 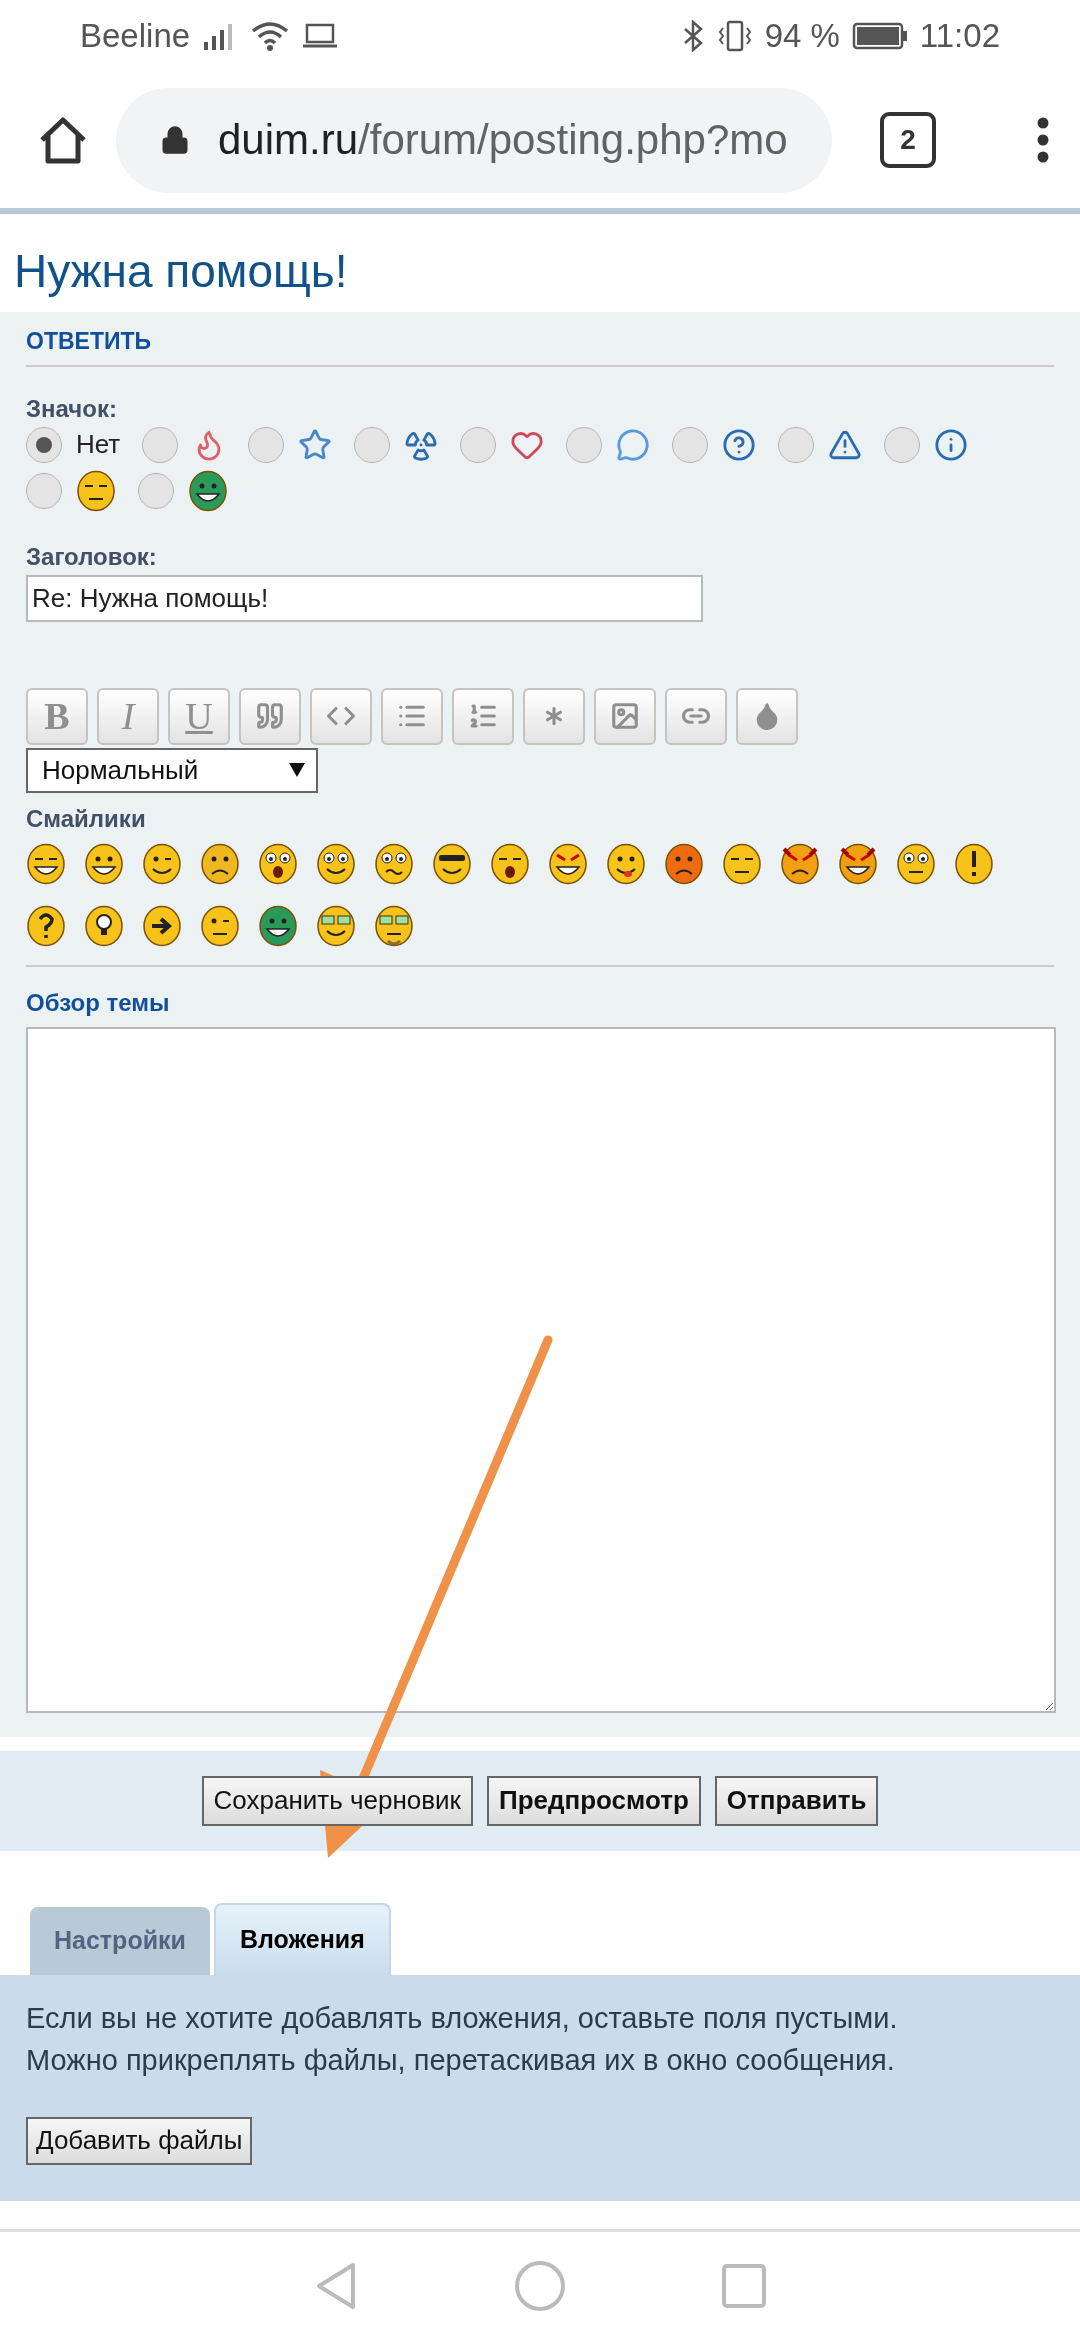 What do you see at coordinates (315, 444) in the screenshot?
I see `star-icon` at bounding box center [315, 444].